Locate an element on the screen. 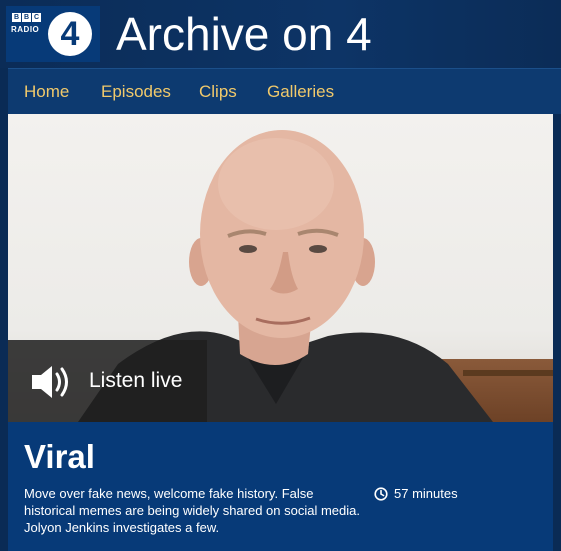  clock-icon is located at coordinates (381, 494).